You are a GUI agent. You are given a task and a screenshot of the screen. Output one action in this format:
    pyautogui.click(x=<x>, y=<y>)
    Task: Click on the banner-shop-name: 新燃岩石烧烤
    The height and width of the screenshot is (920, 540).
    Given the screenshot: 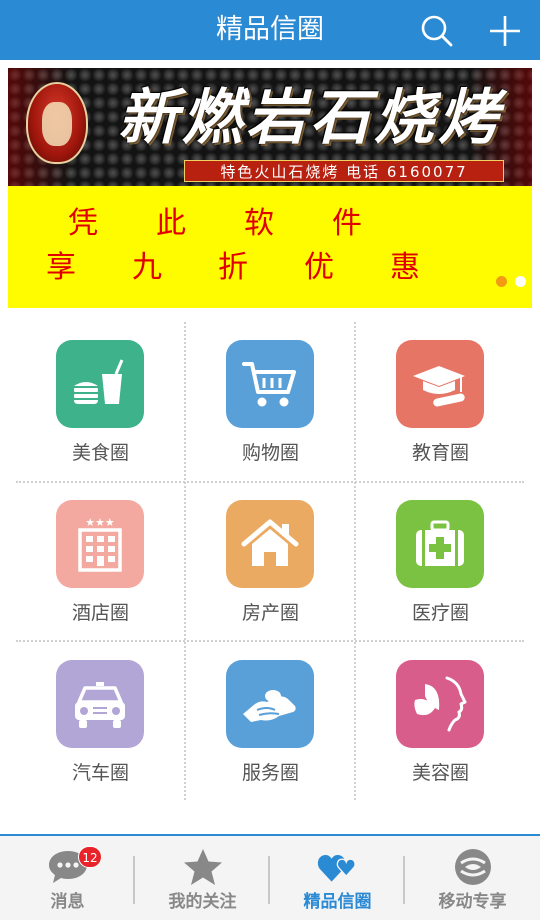 What is the action you would take?
    pyautogui.click(x=310, y=118)
    